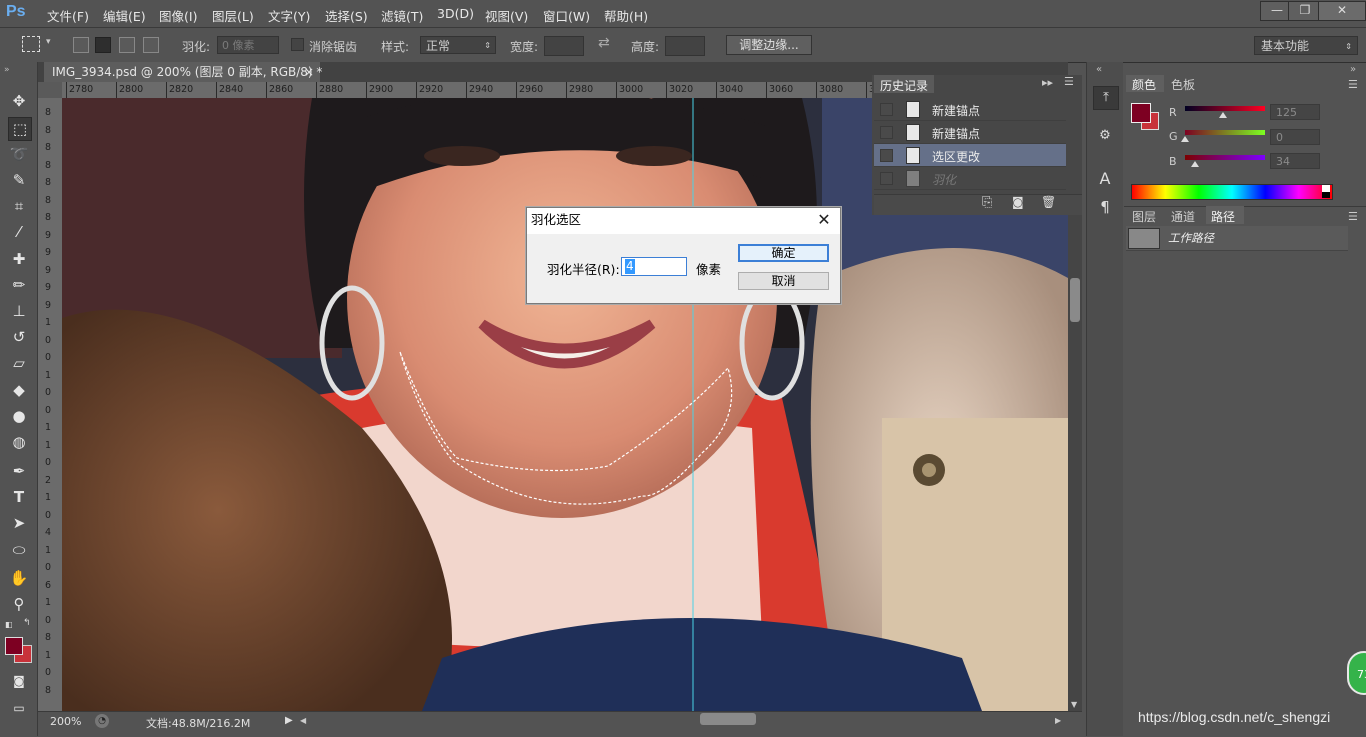 This screenshot has width=1366, height=737. What do you see at coordinates (19, 497) in the screenshot?
I see `type-tool-icon: T` at bounding box center [19, 497].